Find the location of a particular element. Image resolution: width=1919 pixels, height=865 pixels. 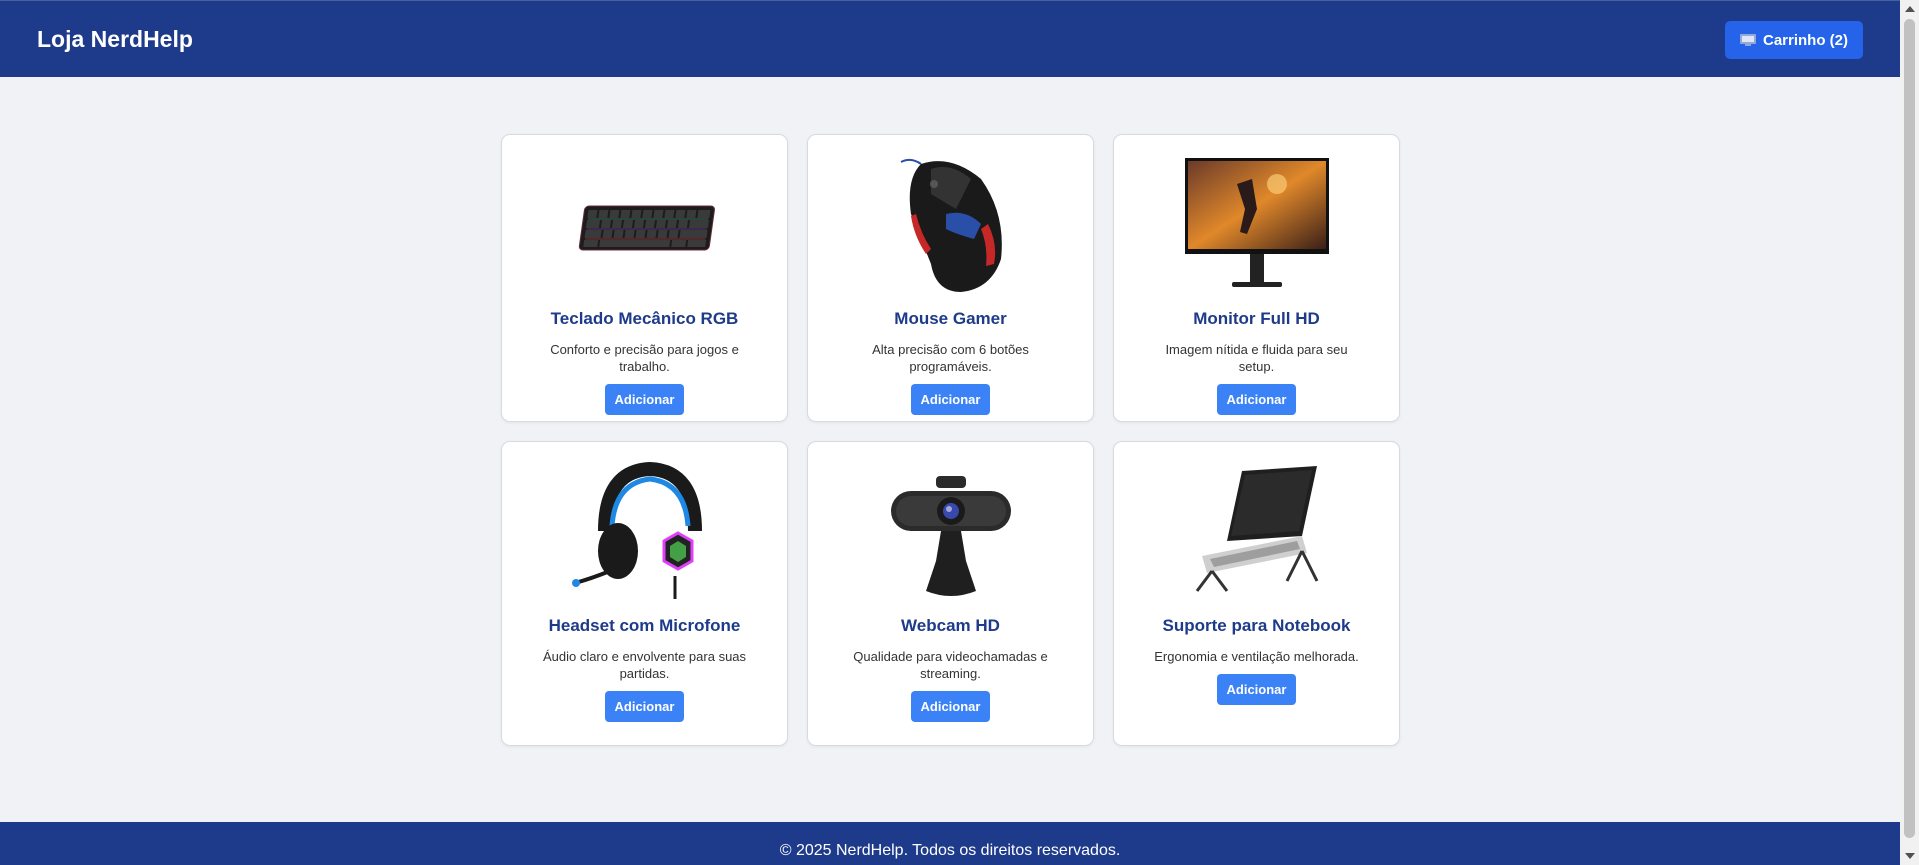

cart-icon is located at coordinates (1747, 40).